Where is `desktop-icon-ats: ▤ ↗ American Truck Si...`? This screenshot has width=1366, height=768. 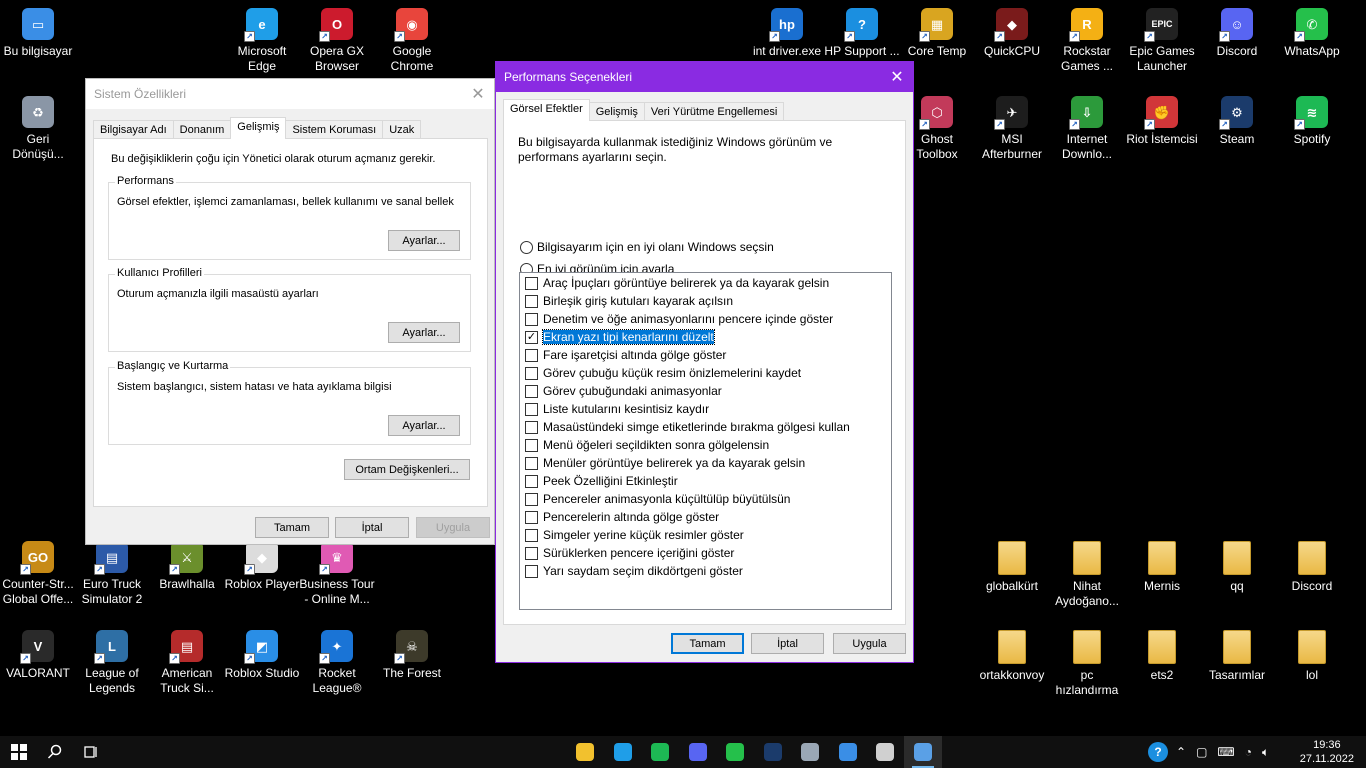
desktop-icon-ats: ▤ ↗ American Truck Si... is located at coordinates (187, 663).